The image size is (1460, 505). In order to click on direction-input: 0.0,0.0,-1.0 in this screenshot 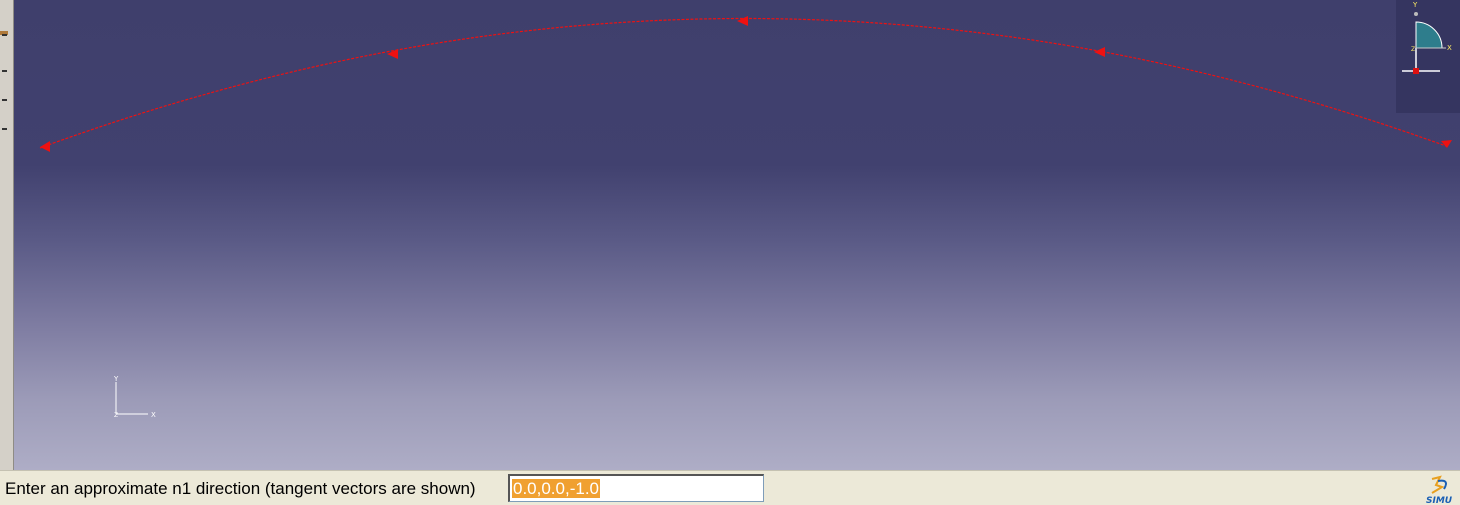, I will do `click(636, 488)`.